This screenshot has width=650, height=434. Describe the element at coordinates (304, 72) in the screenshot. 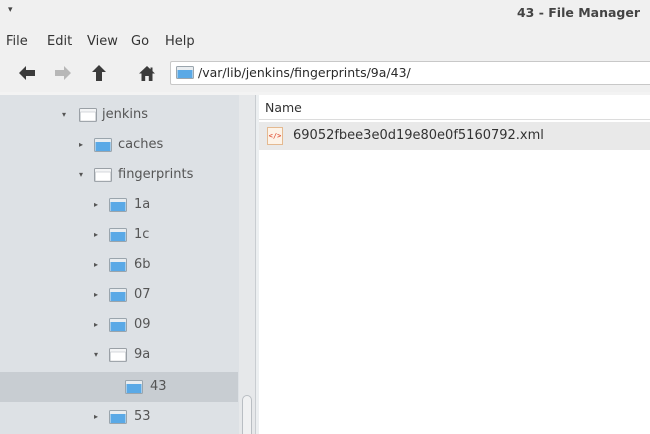

I see `location-path: /var/lib/jenkins/fingerprints/9a/43/` at that location.